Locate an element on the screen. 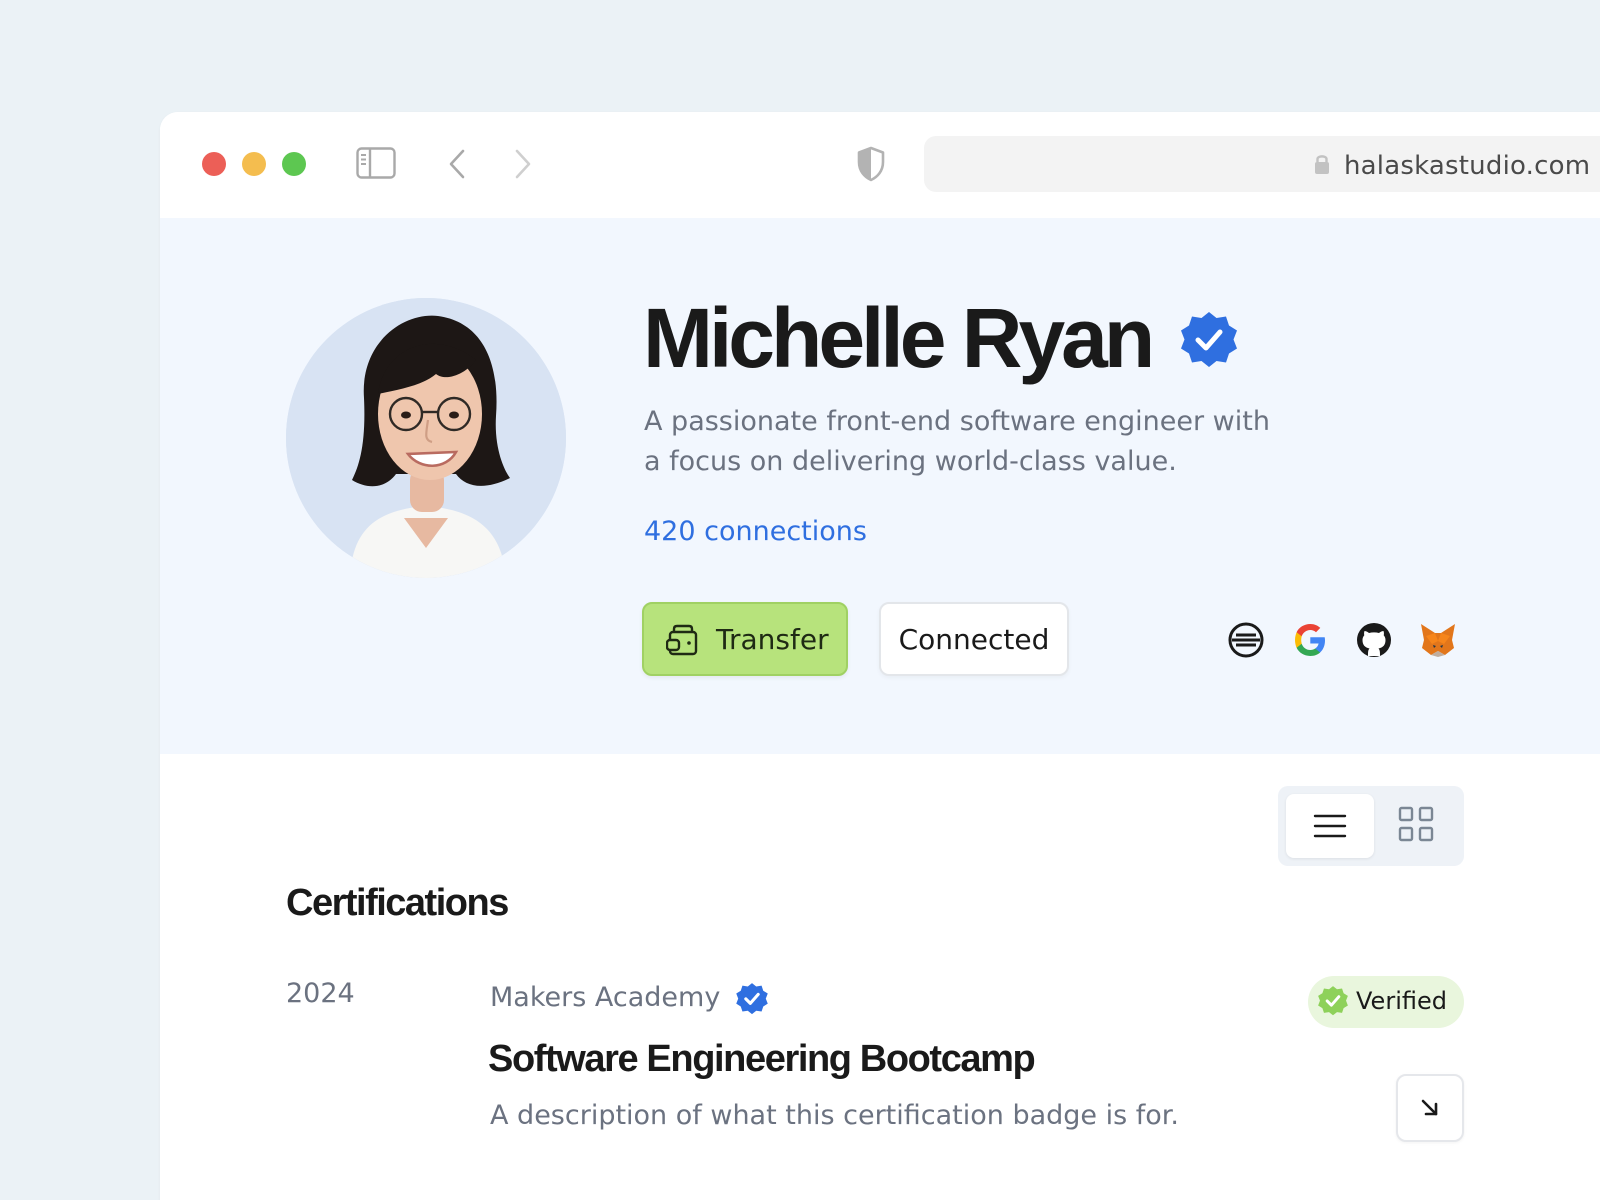  cert-title: Software Engineering Bootcamp is located at coordinates (762, 1059).